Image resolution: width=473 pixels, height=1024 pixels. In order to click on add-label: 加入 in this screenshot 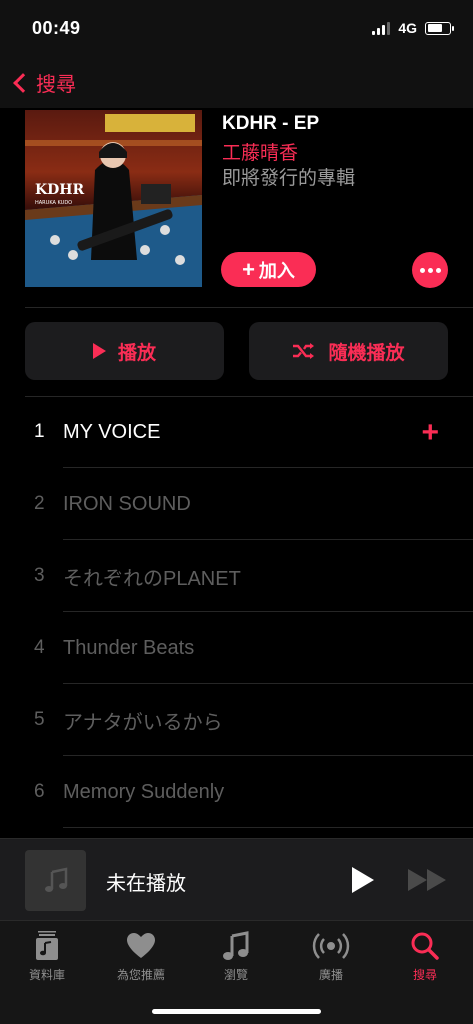, I will do `click(276, 270)`.